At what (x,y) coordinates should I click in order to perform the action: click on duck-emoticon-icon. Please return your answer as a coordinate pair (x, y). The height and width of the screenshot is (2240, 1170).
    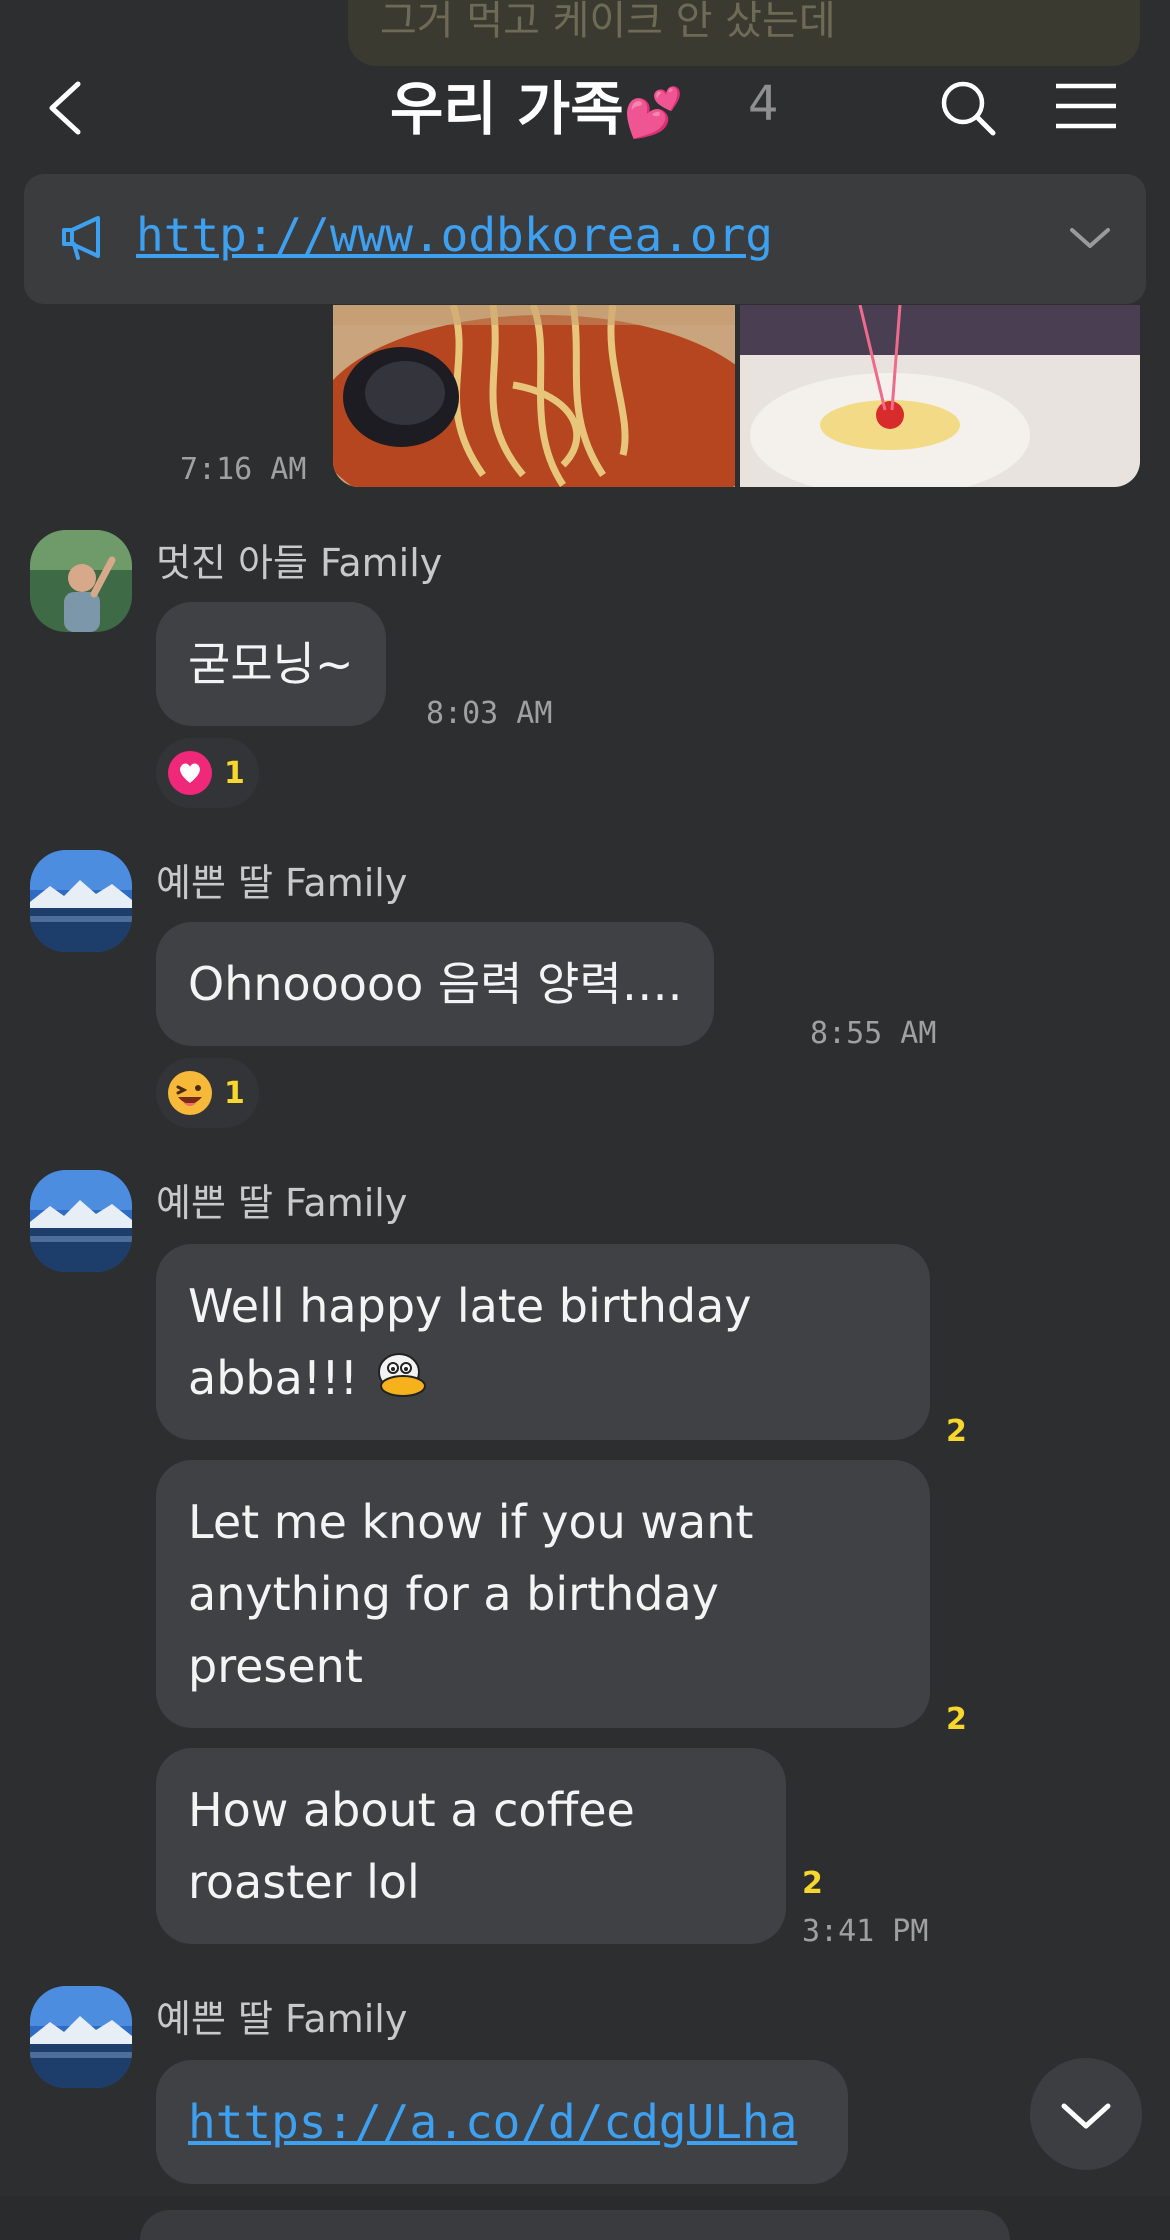
    Looking at the image, I should click on (401, 1375).